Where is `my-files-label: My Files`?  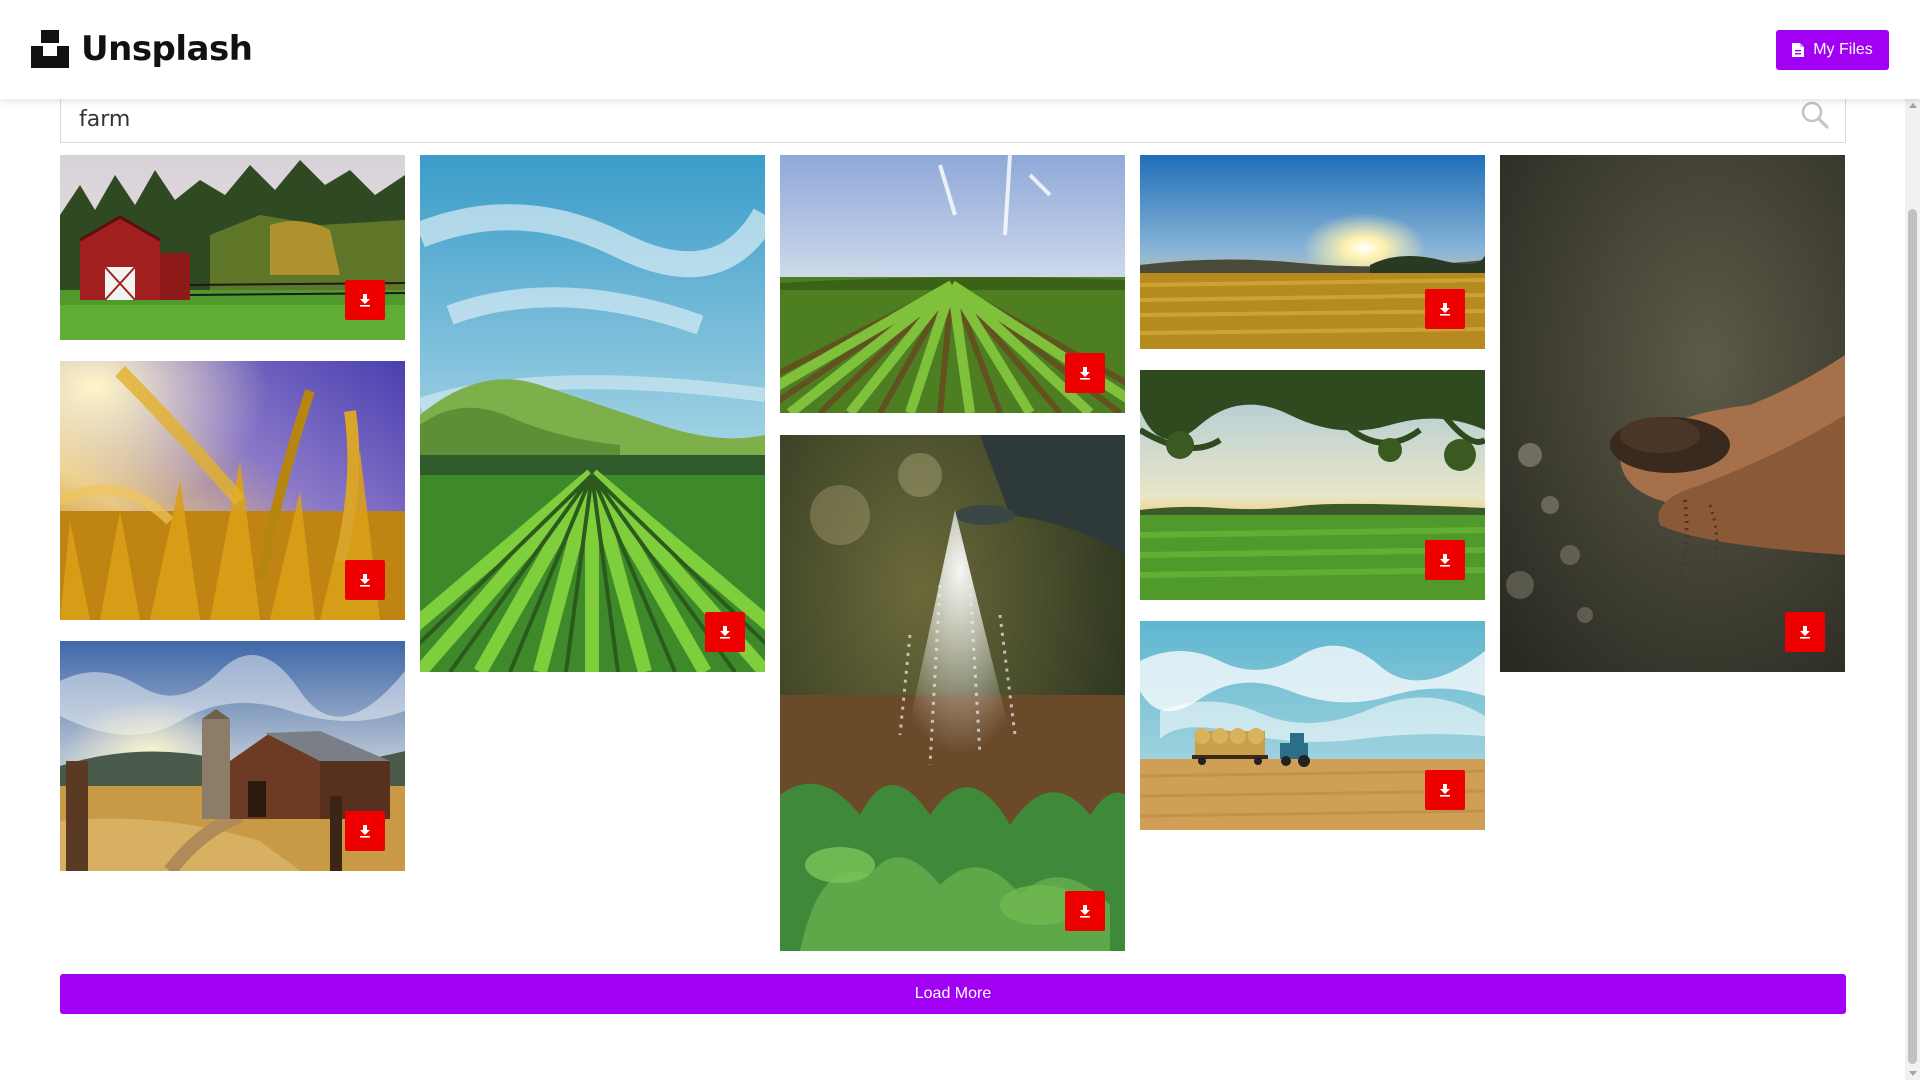 my-files-label: My Files is located at coordinates (1843, 49).